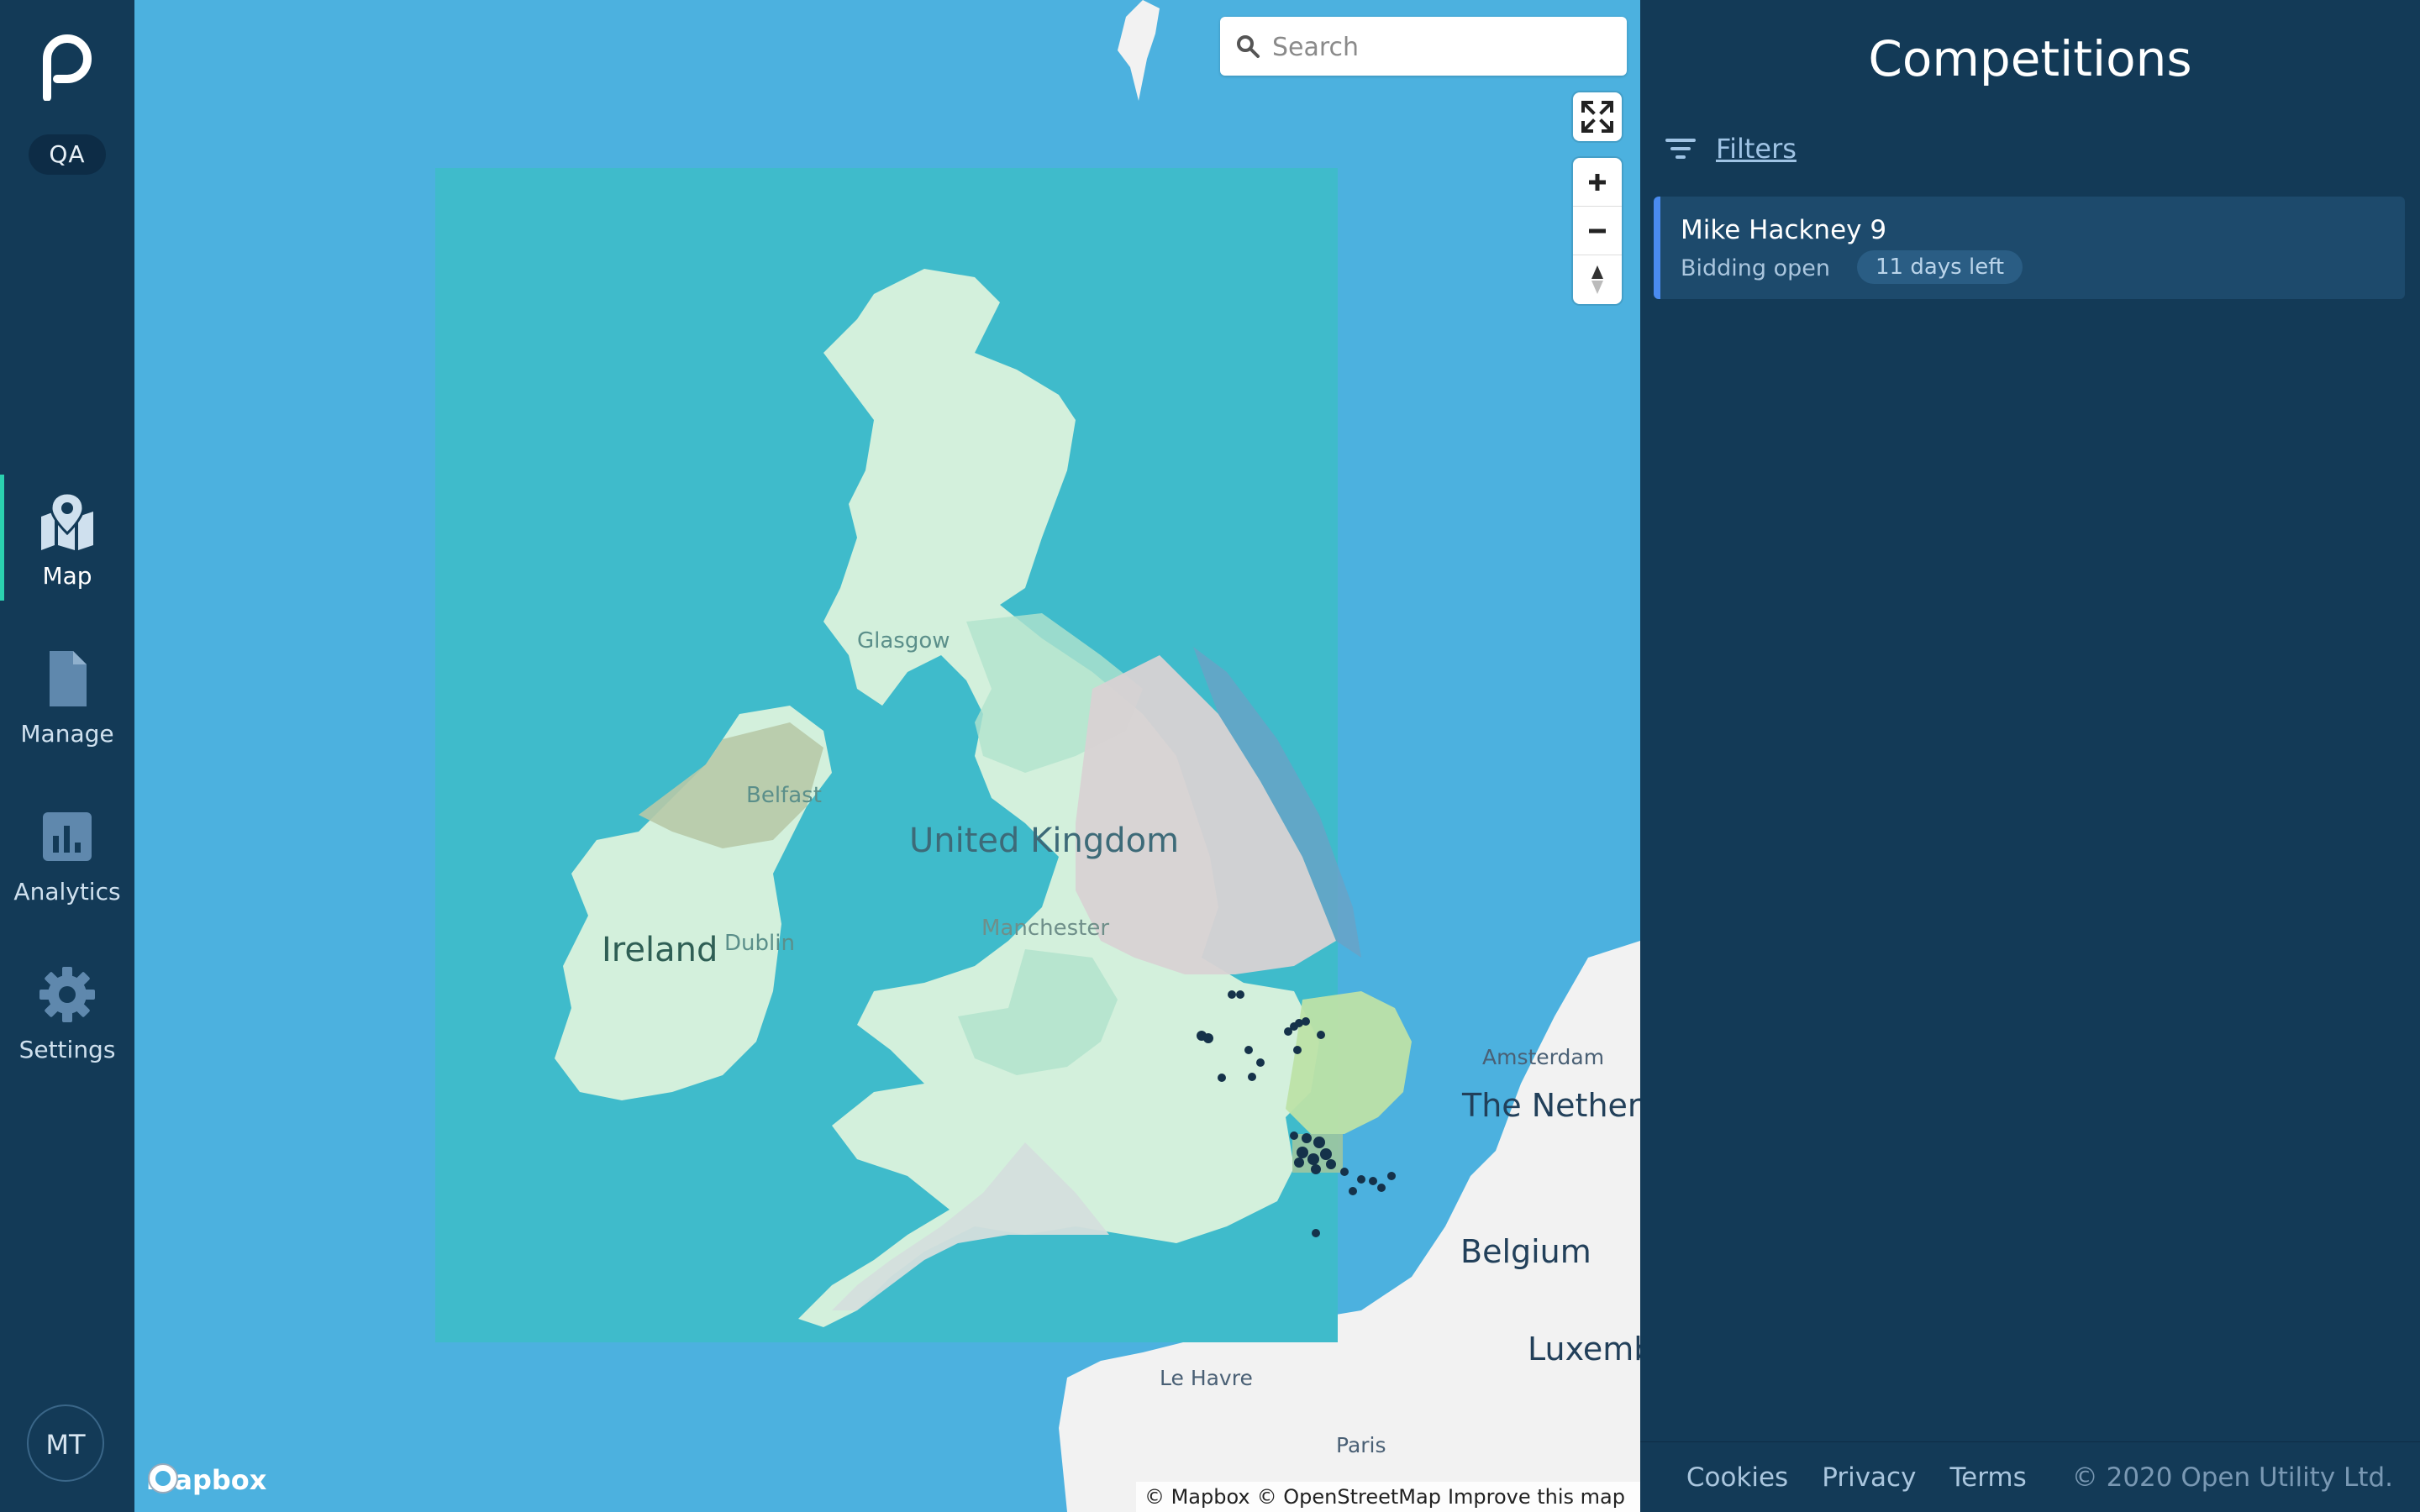 Image resolution: width=2420 pixels, height=1512 pixels. What do you see at coordinates (67, 869) in the screenshot?
I see `sidebar-item-analytics: Analytics` at bounding box center [67, 869].